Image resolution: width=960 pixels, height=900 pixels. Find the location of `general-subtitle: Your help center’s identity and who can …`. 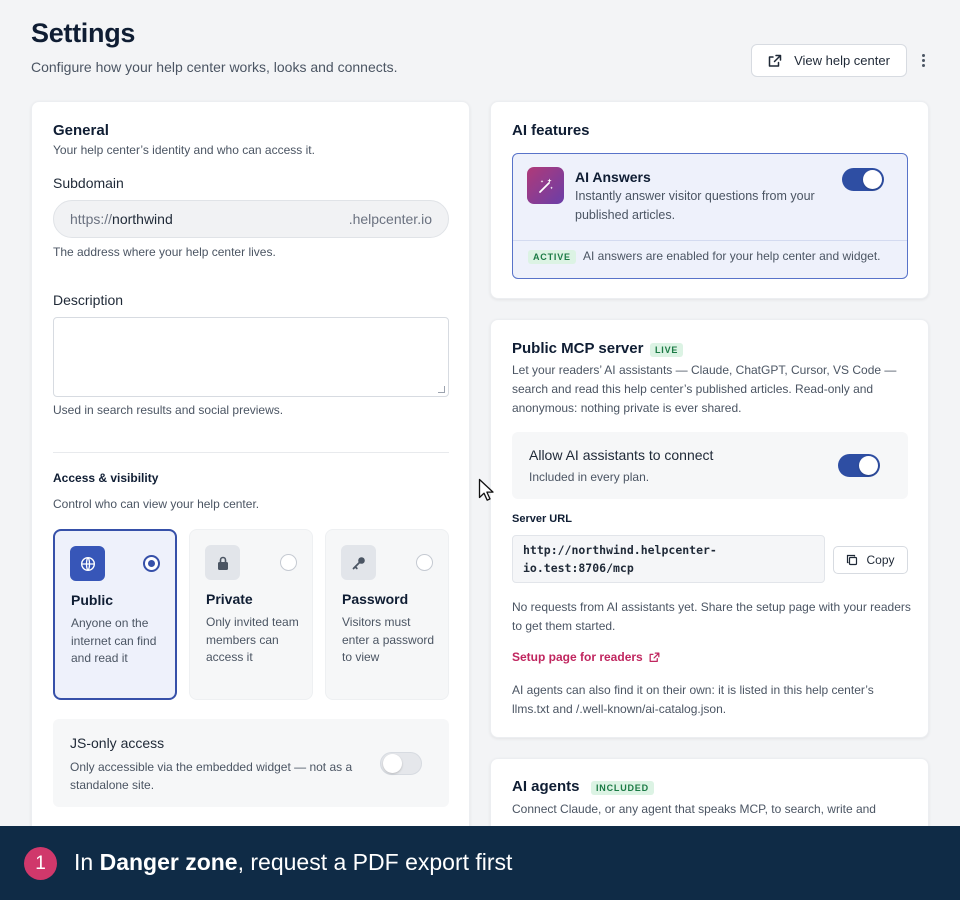

general-subtitle: Your help center’s identity and who can … is located at coordinates (184, 150).